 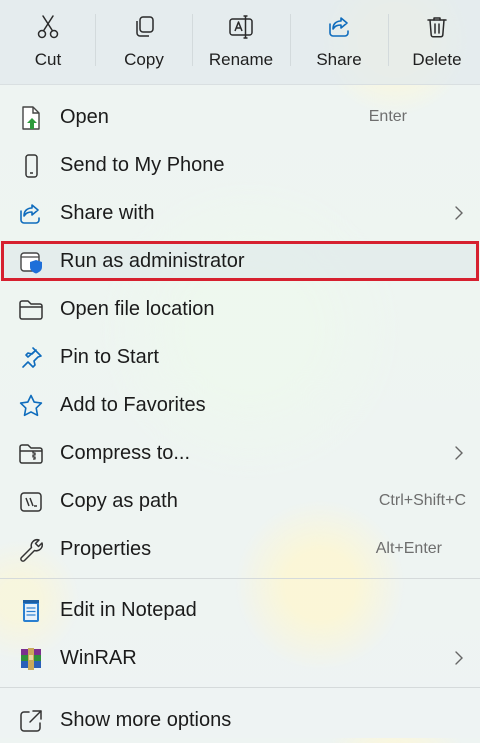 I want to click on folder-icon, so click(x=31, y=310).